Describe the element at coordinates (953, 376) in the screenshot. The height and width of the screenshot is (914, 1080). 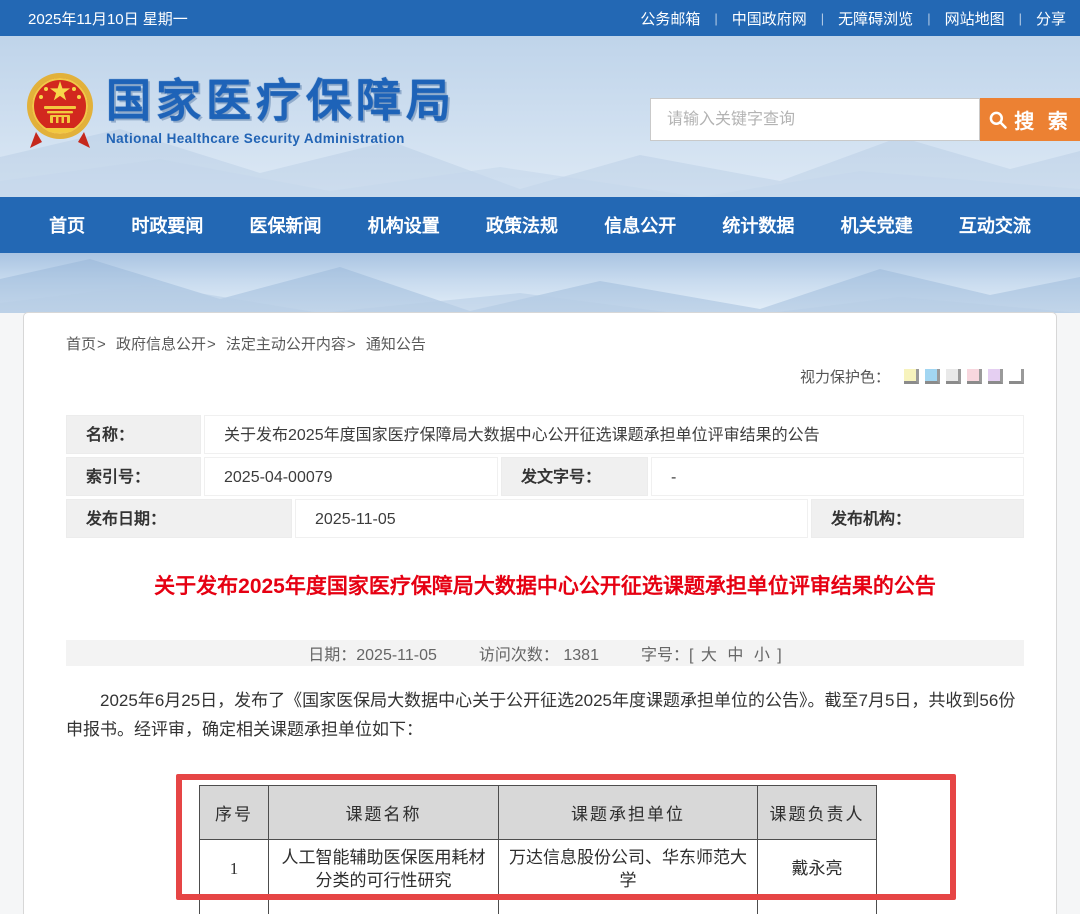
I see `eye-color-gray` at that location.